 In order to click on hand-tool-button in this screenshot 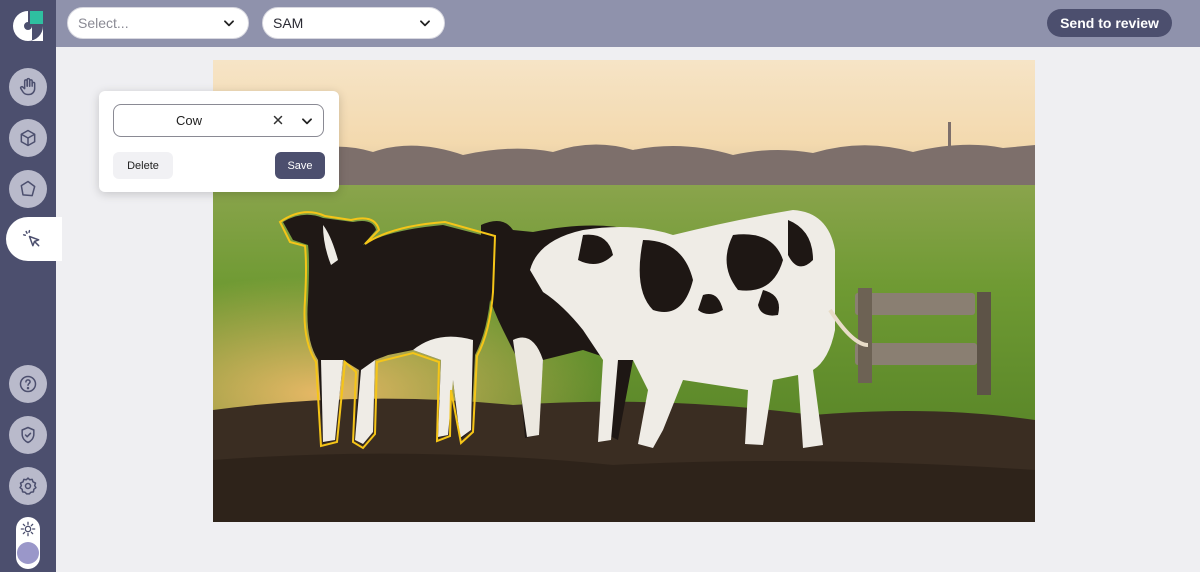, I will do `click(28, 87)`.